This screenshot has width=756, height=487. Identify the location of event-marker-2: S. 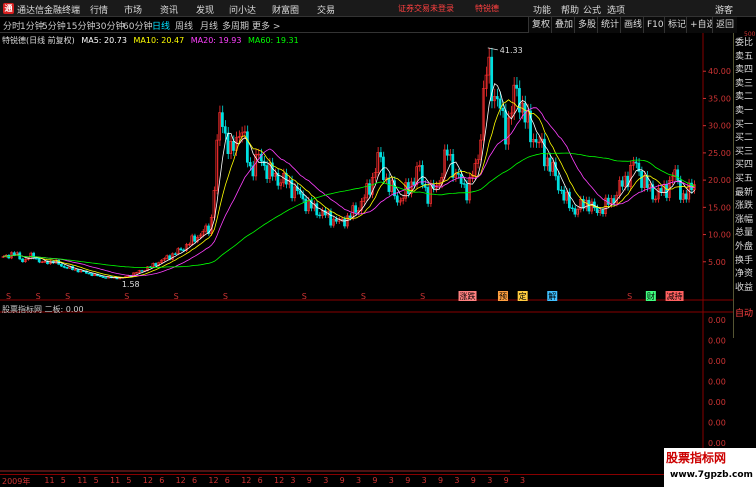
(67, 296).